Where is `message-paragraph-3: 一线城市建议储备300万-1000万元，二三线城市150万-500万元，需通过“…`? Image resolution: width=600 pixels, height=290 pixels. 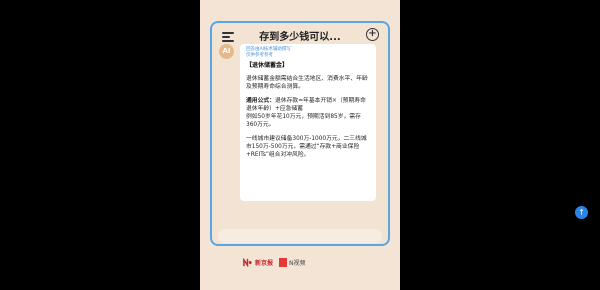
message-paragraph-3: 一线城市建议储备300万-1000万元，二三线城市150万-500万元，需通过“… is located at coordinates (306, 147).